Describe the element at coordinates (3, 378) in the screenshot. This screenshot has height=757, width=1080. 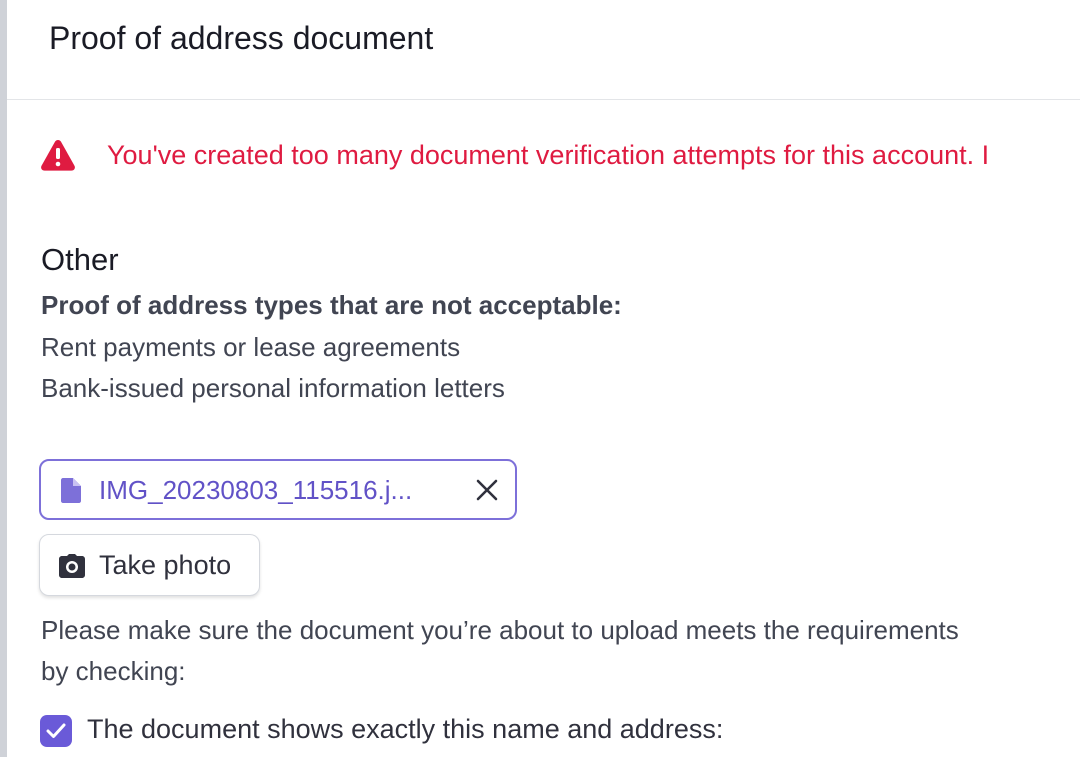
I see `left-edge-divider` at that location.